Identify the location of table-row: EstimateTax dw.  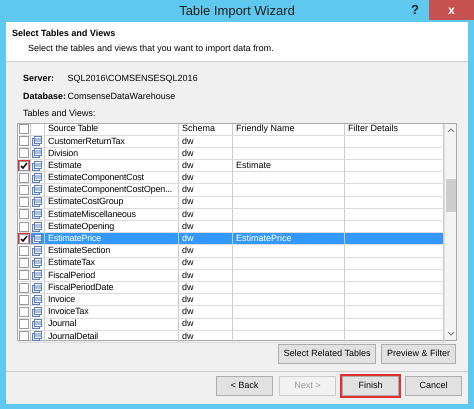
(231, 264).